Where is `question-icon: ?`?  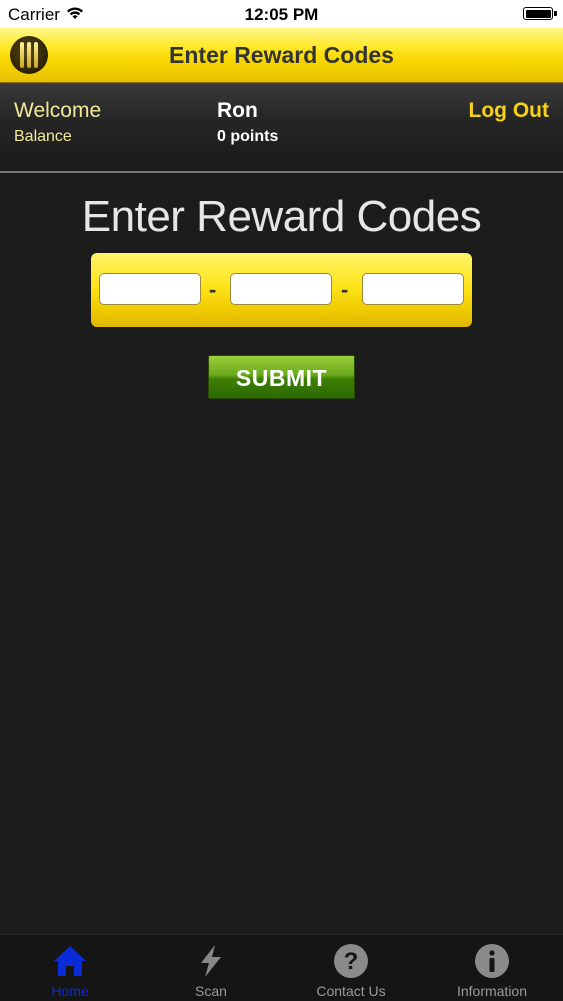 question-icon: ? is located at coordinates (351, 961).